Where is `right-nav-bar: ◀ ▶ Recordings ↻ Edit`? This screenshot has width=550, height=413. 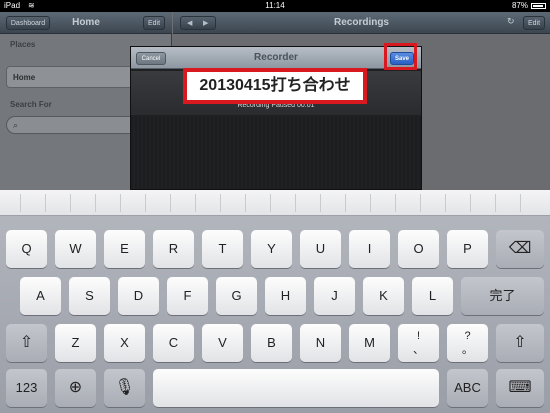 right-nav-bar: ◀ ▶ Recordings ↻ Edit is located at coordinates (361, 23).